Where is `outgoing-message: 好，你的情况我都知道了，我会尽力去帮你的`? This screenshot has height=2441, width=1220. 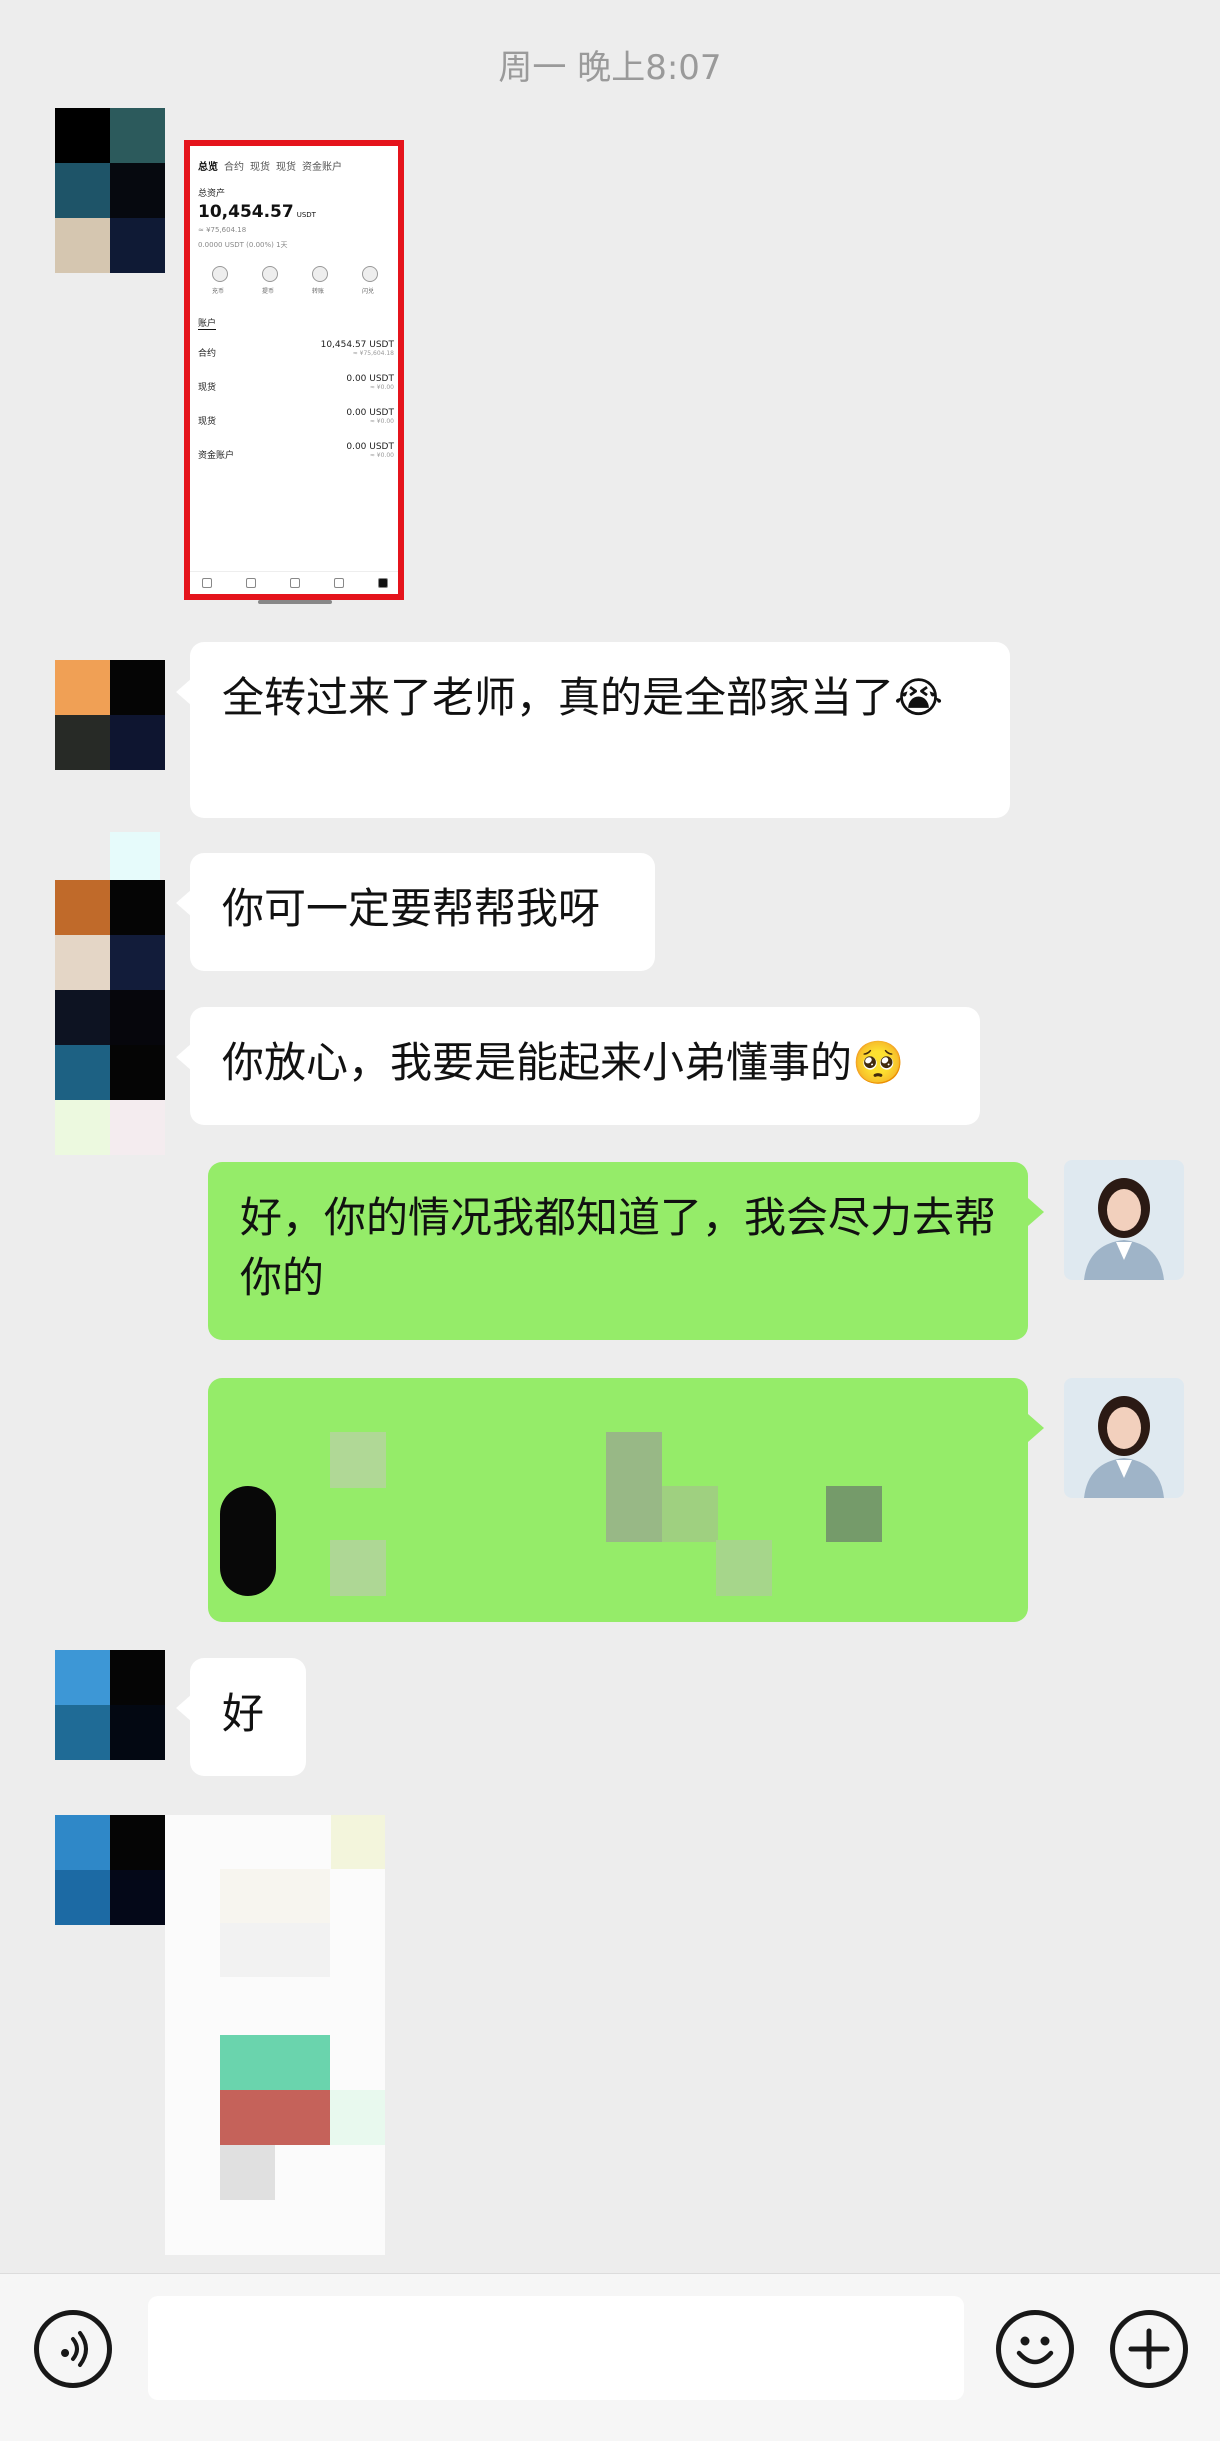 outgoing-message: 好，你的情况我都知道了，我会尽力去帮你的 is located at coordinates (626, 1251).